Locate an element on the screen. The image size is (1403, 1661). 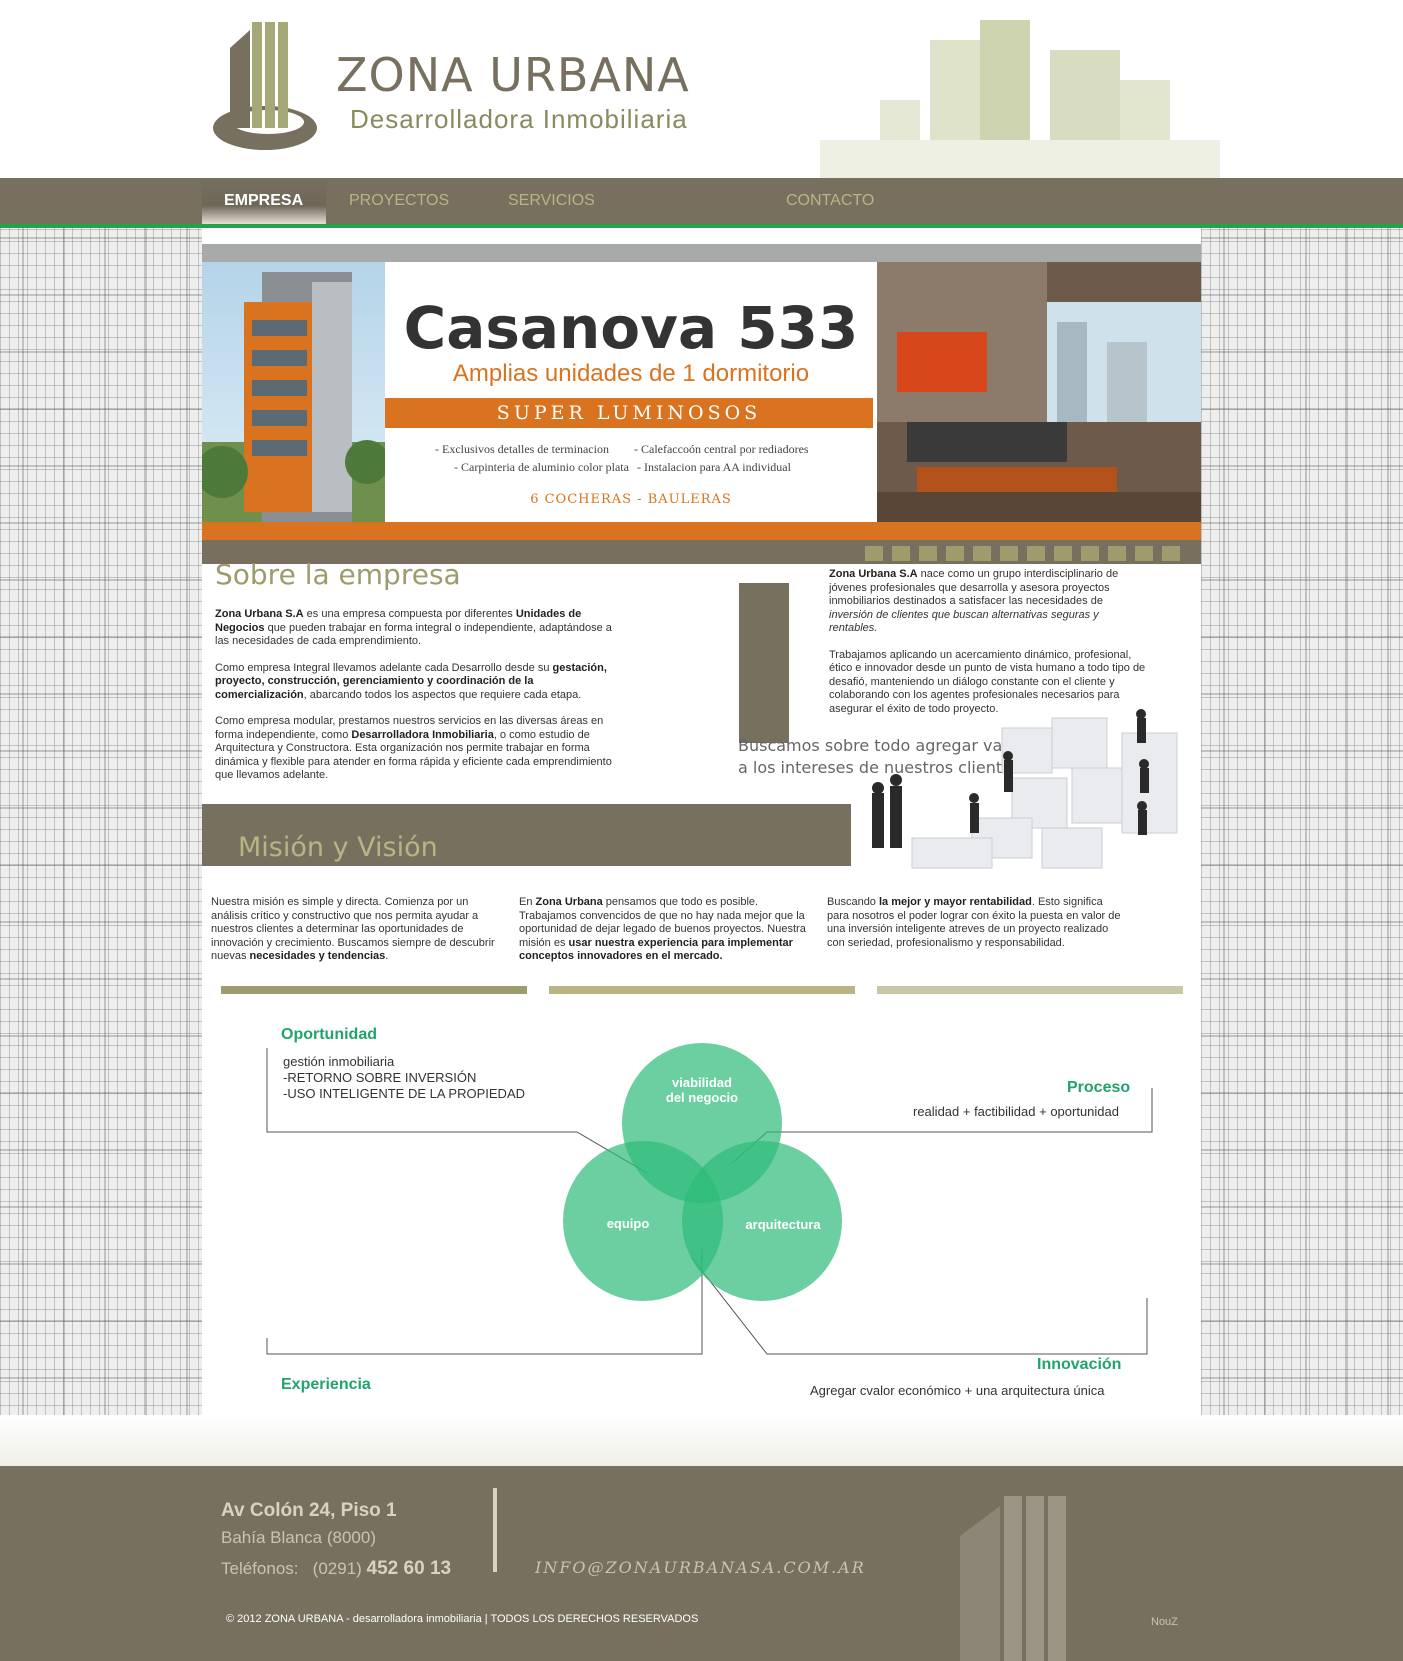
banner-title: Casanova 533 is located at coordinates (631, 328).